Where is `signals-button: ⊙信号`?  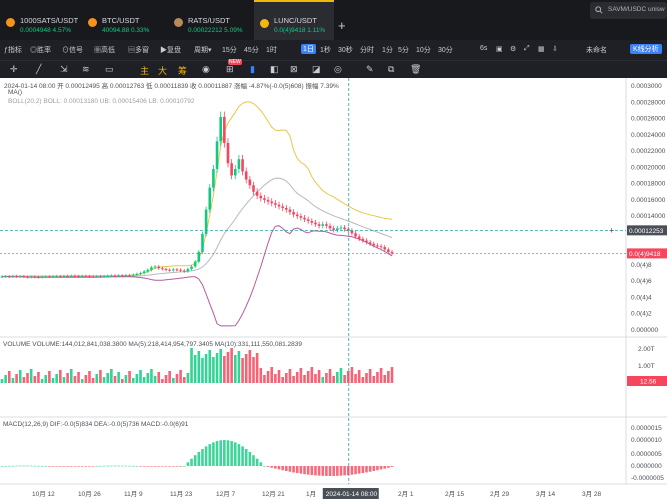
signals-button: ⊙信号 is located at coordinates (72, 50).